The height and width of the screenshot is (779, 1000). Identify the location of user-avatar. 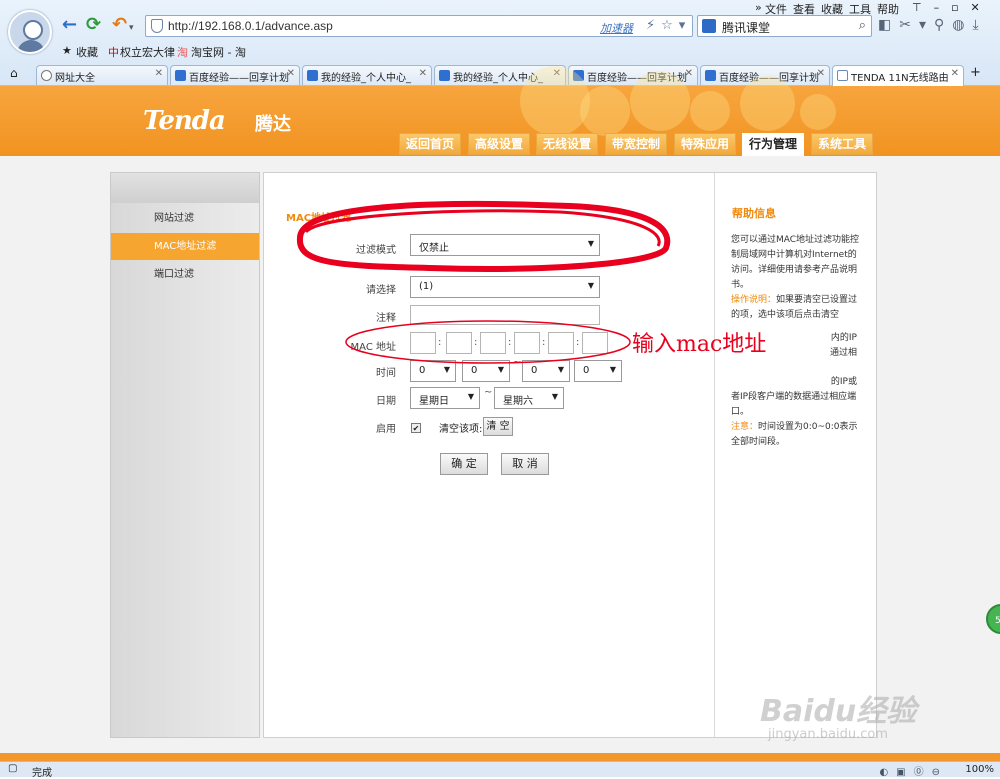
(30, 32).